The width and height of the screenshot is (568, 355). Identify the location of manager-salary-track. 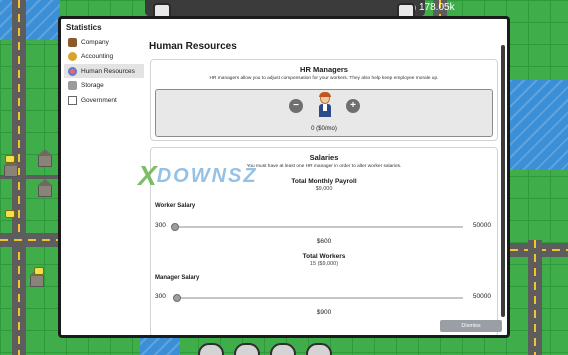
(317, 298).